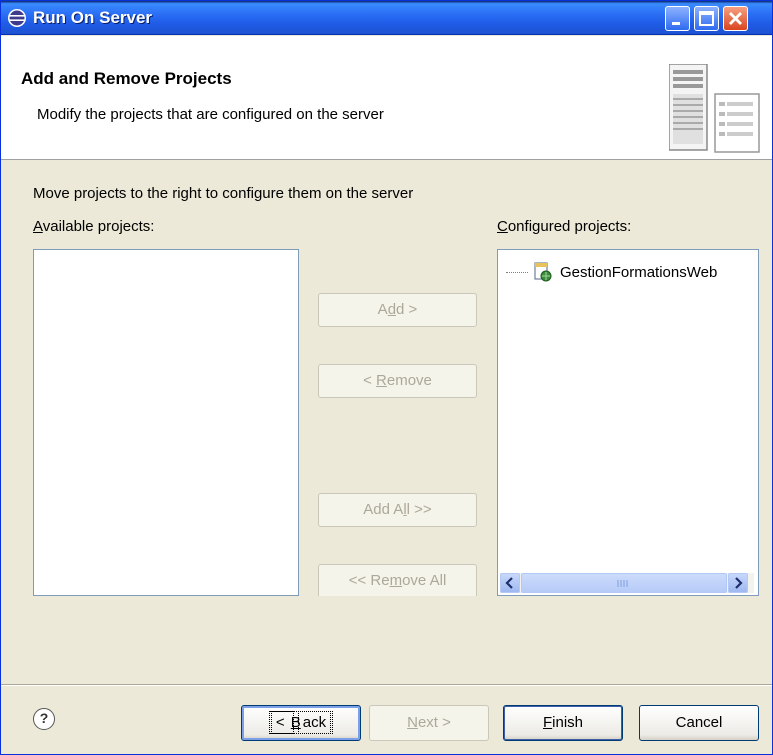  I want to click on server-icon, so click(714, 108).